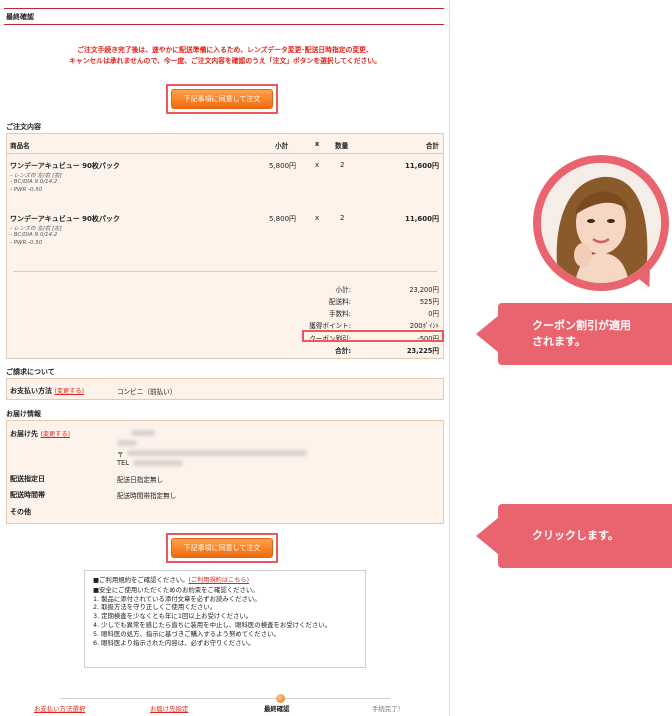 The width and height of the screenshot is (672, 716). What do you see at coordinates (23, 414) in the screenshot?
I see `delivery-section-title: お届け情報` at bounding box center [23, 414].